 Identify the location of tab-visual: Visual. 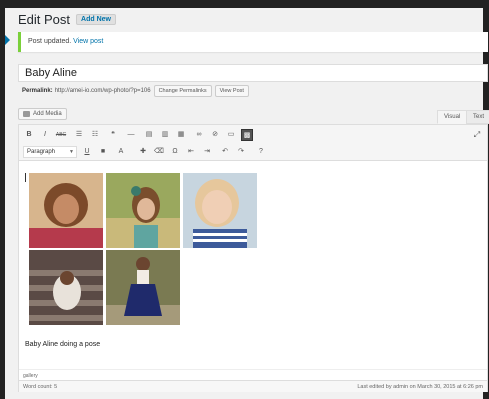
(452, 117).